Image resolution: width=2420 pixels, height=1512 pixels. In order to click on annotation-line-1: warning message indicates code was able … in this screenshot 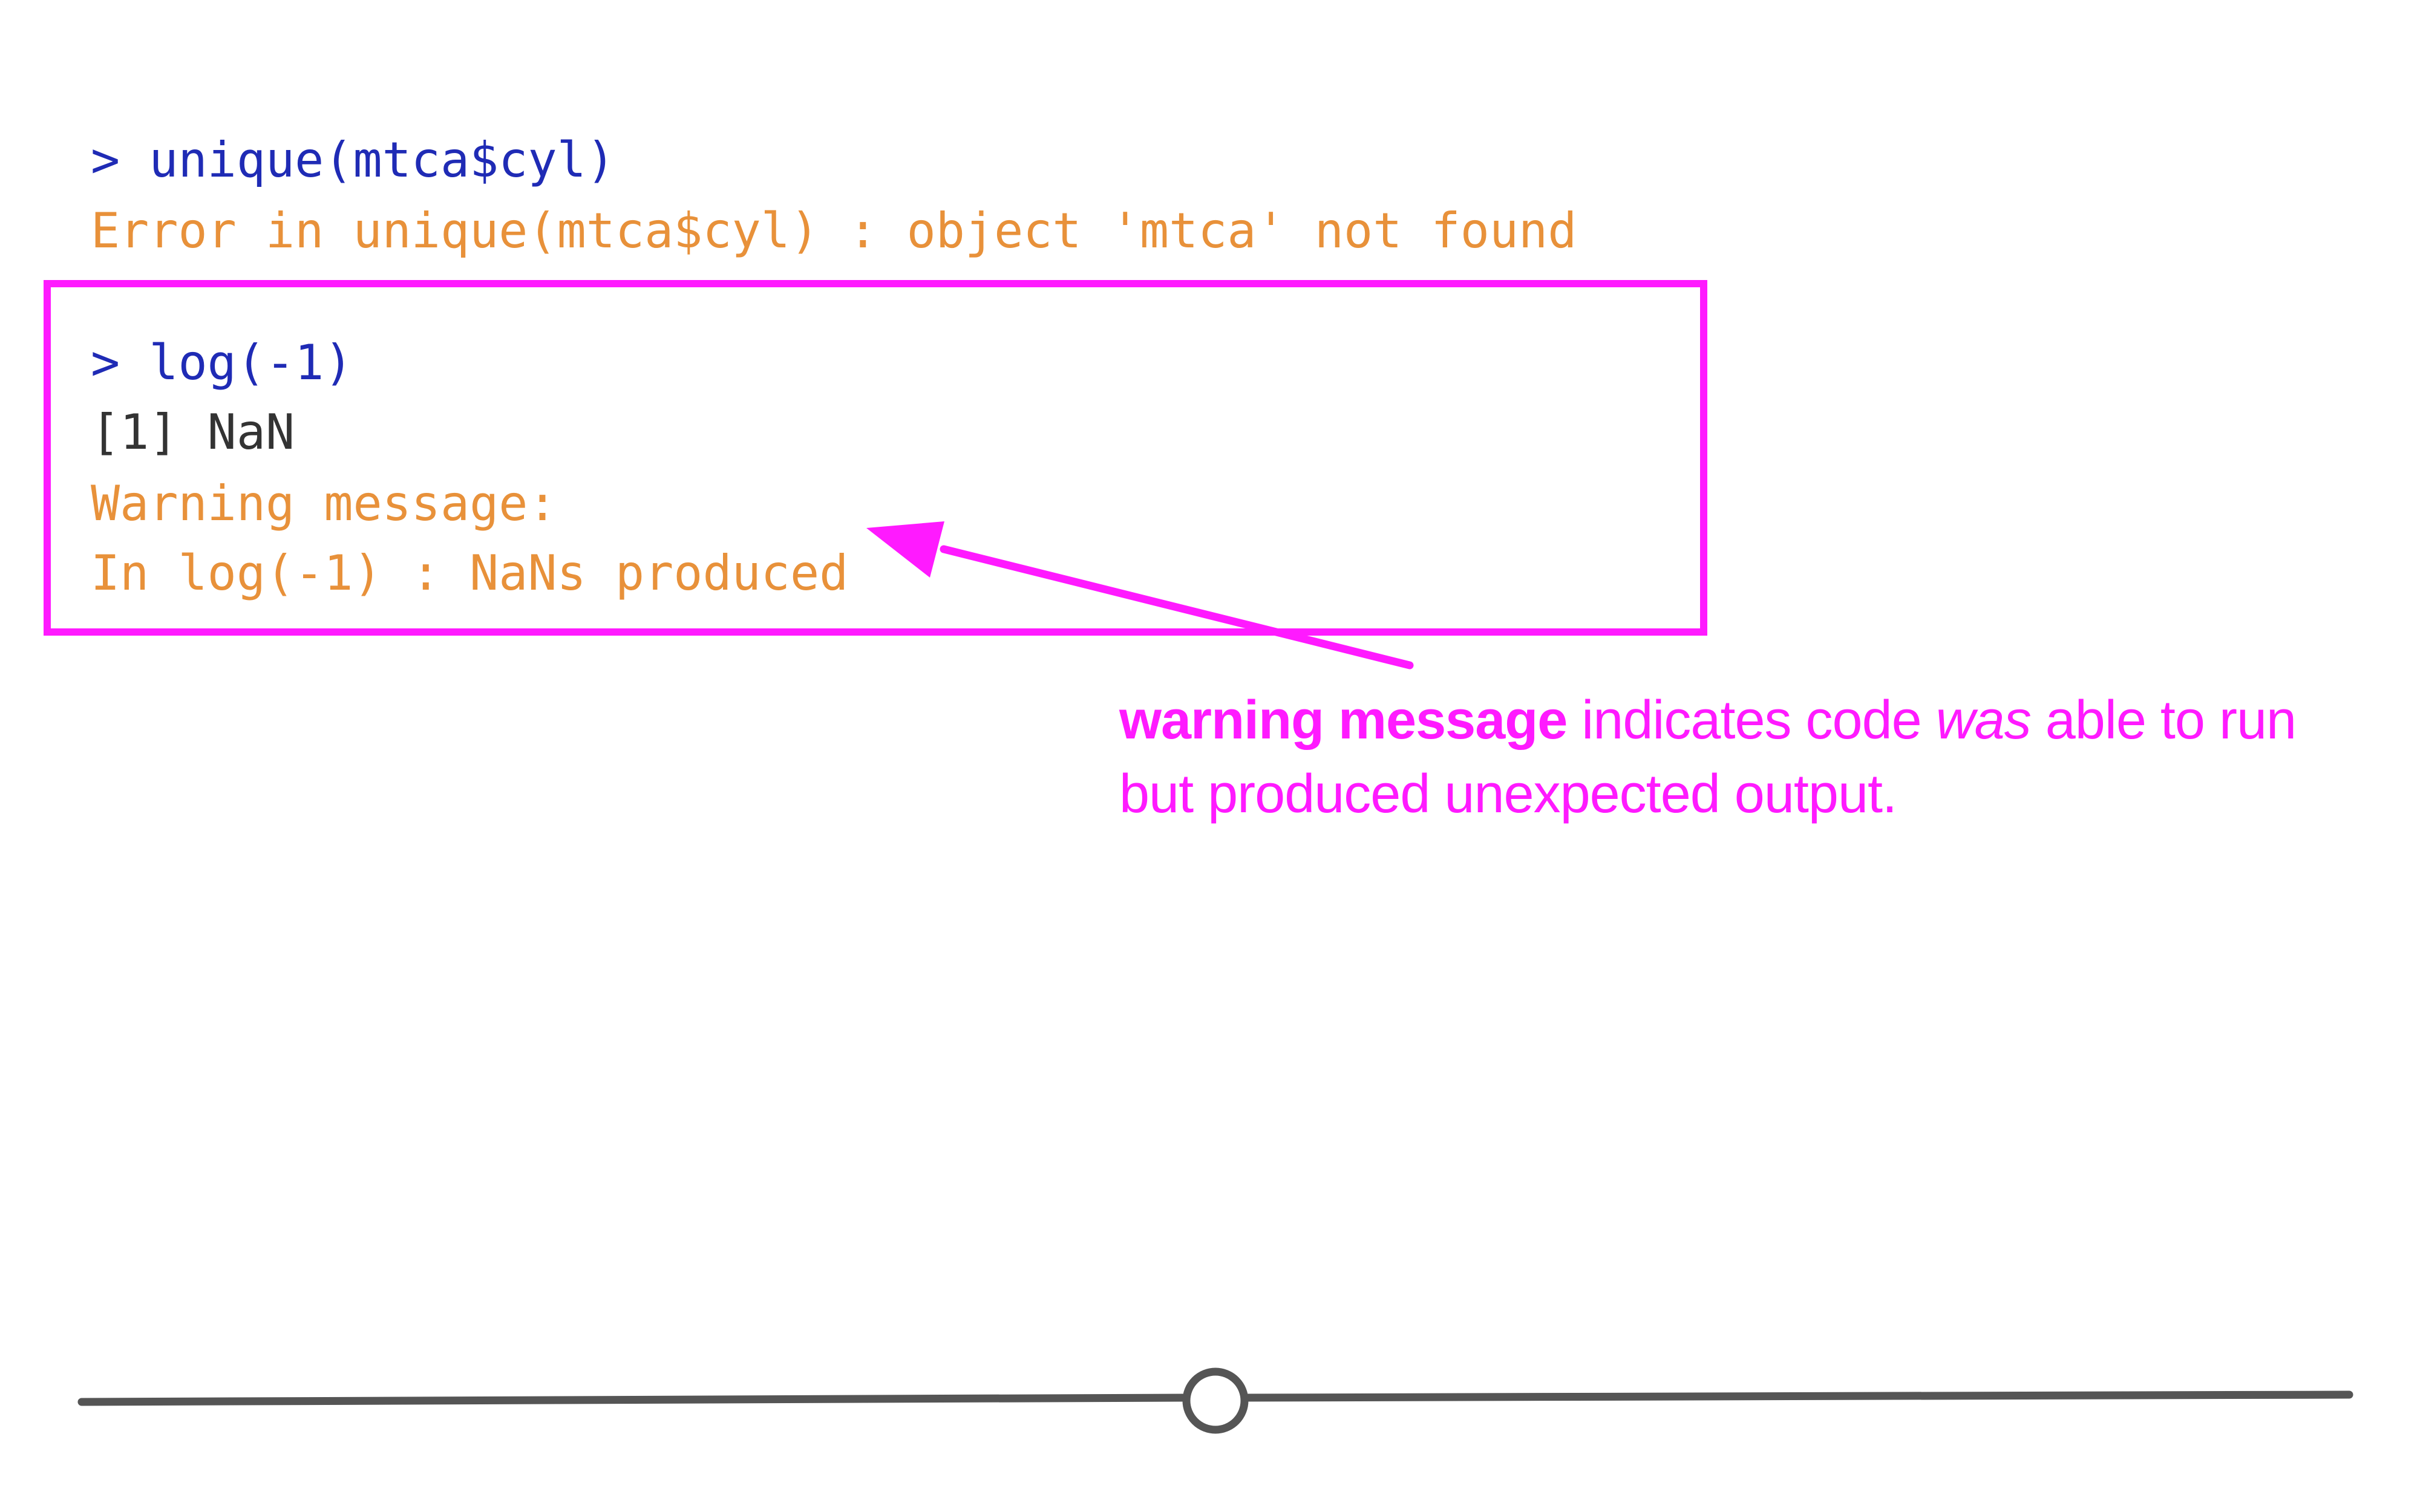, I will do `click(1708, 720)`.